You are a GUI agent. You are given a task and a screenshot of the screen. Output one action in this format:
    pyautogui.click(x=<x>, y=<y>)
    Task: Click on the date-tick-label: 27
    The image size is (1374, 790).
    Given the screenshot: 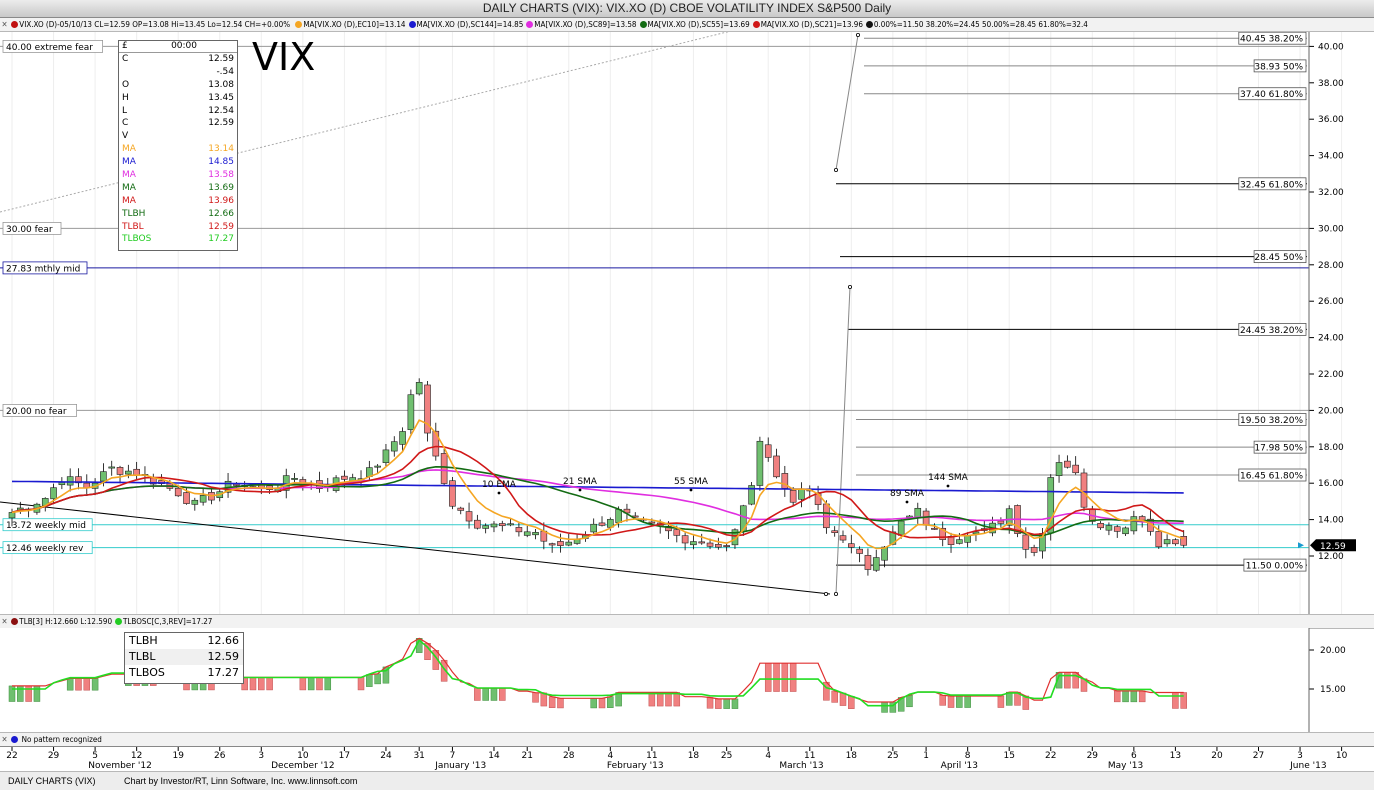 What is the action you would take?
    pyautogui.click(x=1258, y=756)
    